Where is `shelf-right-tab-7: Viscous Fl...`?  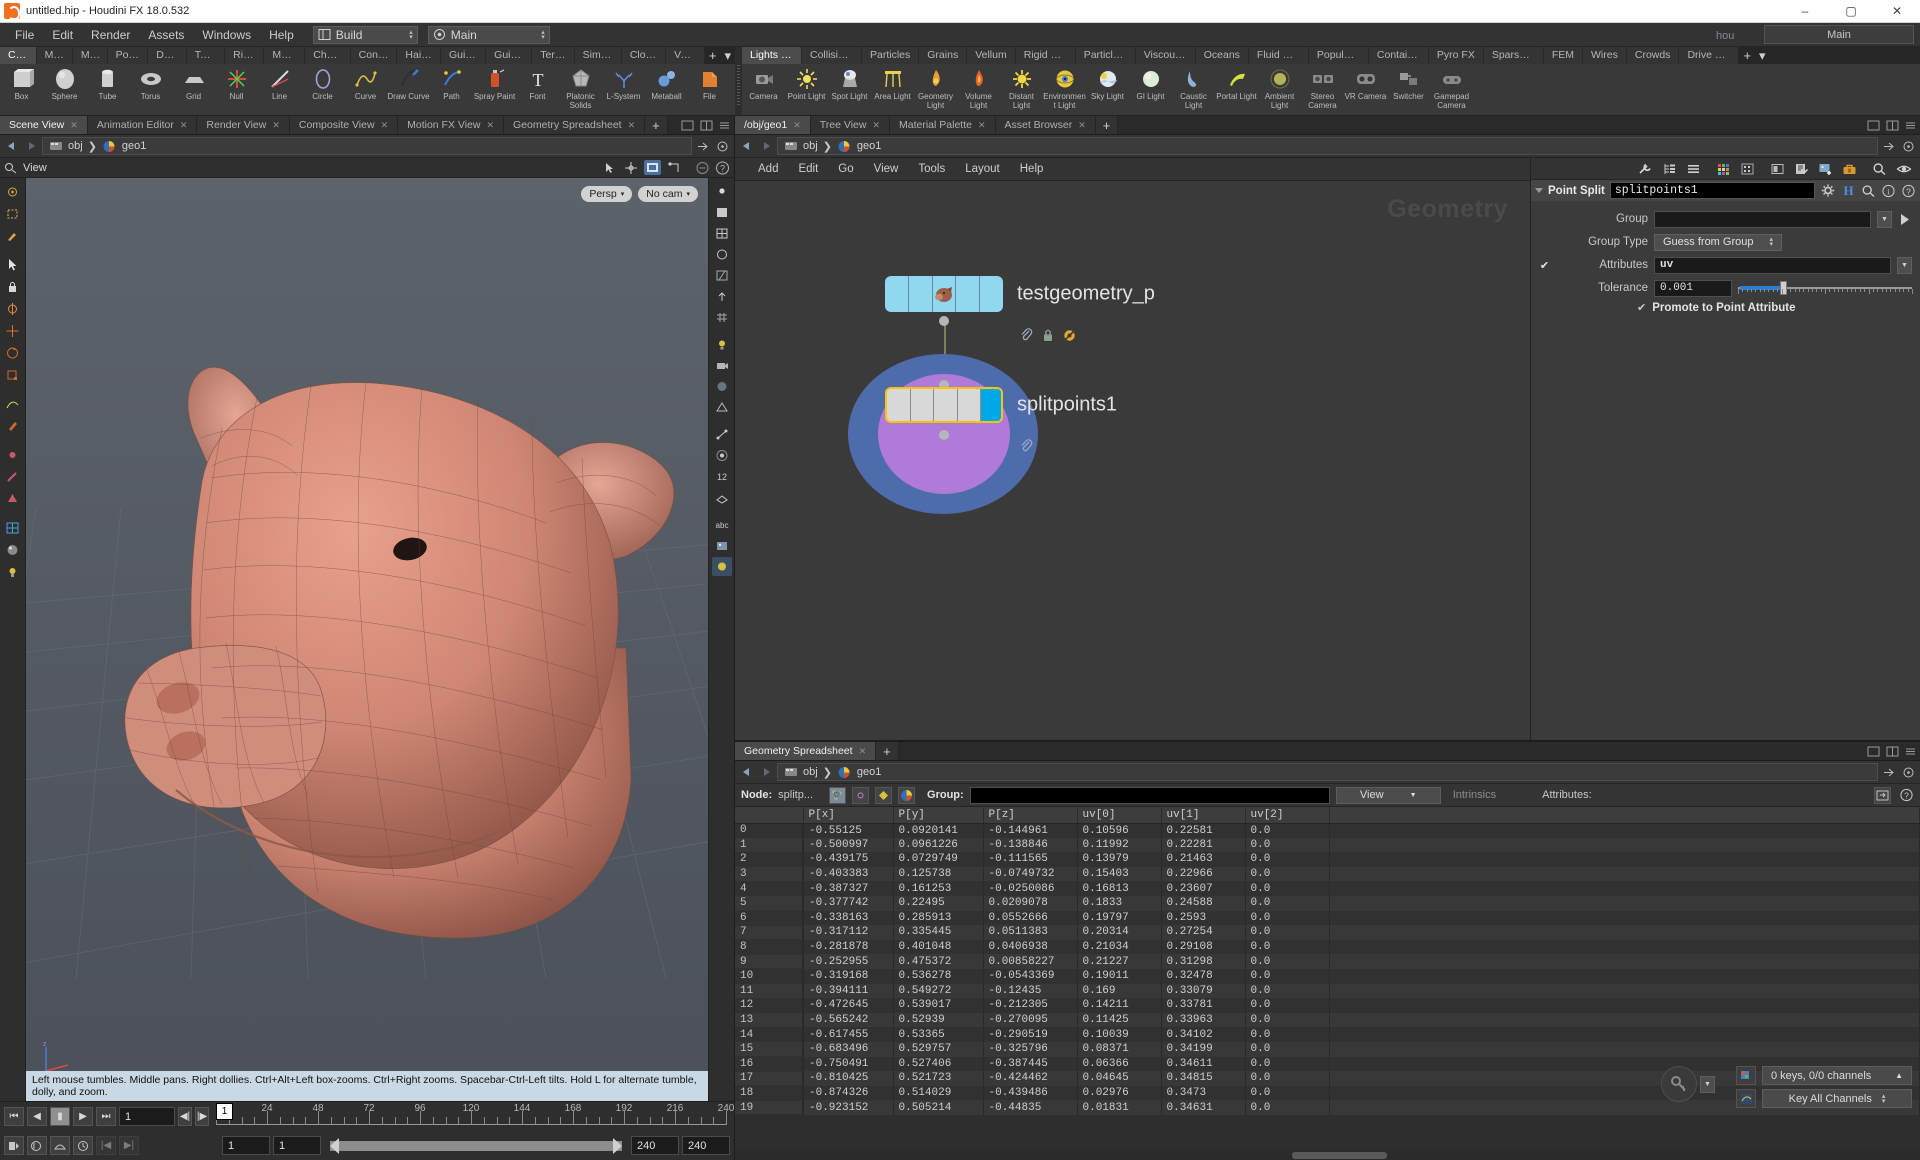
shelf-right-tab-7: Viscous Fl... is located at coordinates (1165, 55).